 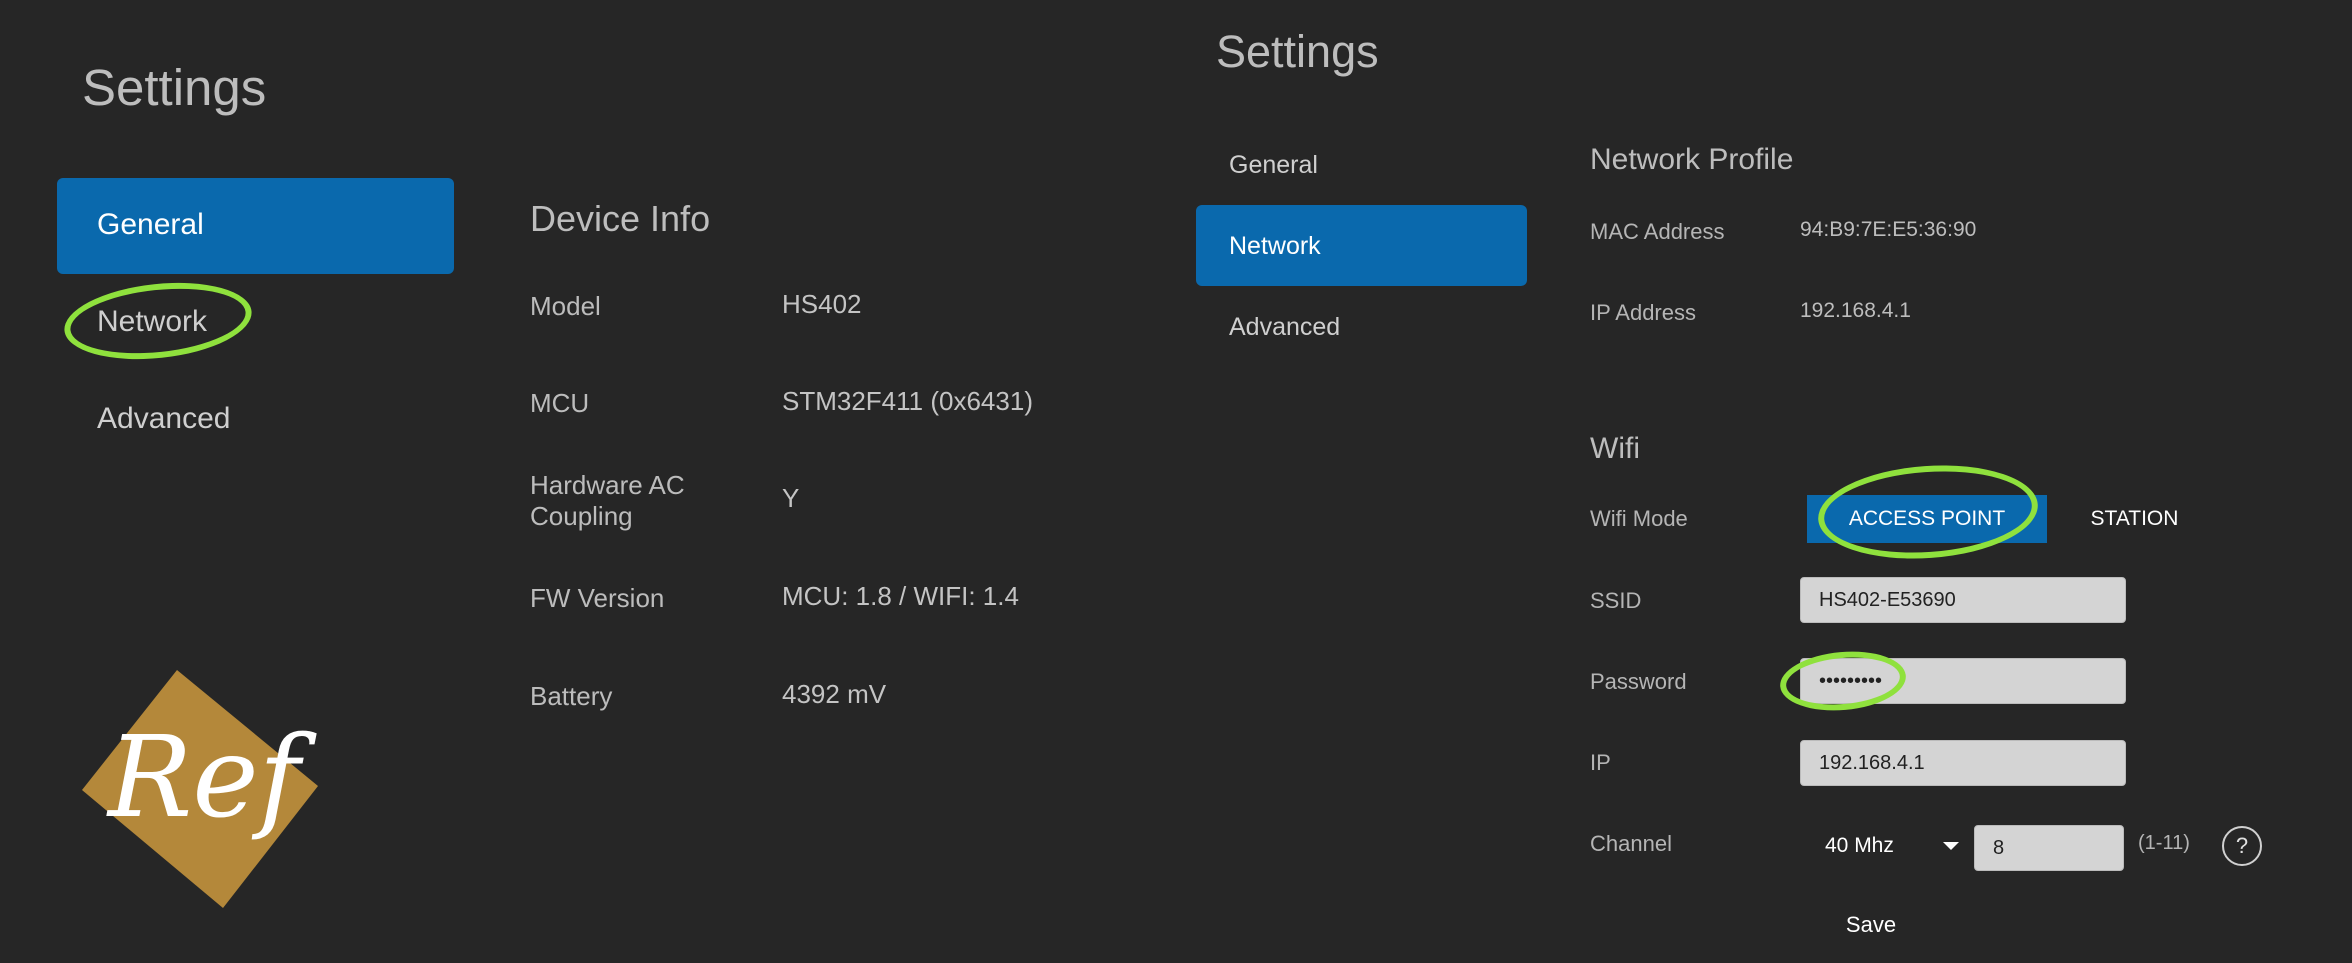 What do you see at coordinates (822, 304) in the screenshot?
I see `info-value-model: HS402` at bounding box center [822, 304].